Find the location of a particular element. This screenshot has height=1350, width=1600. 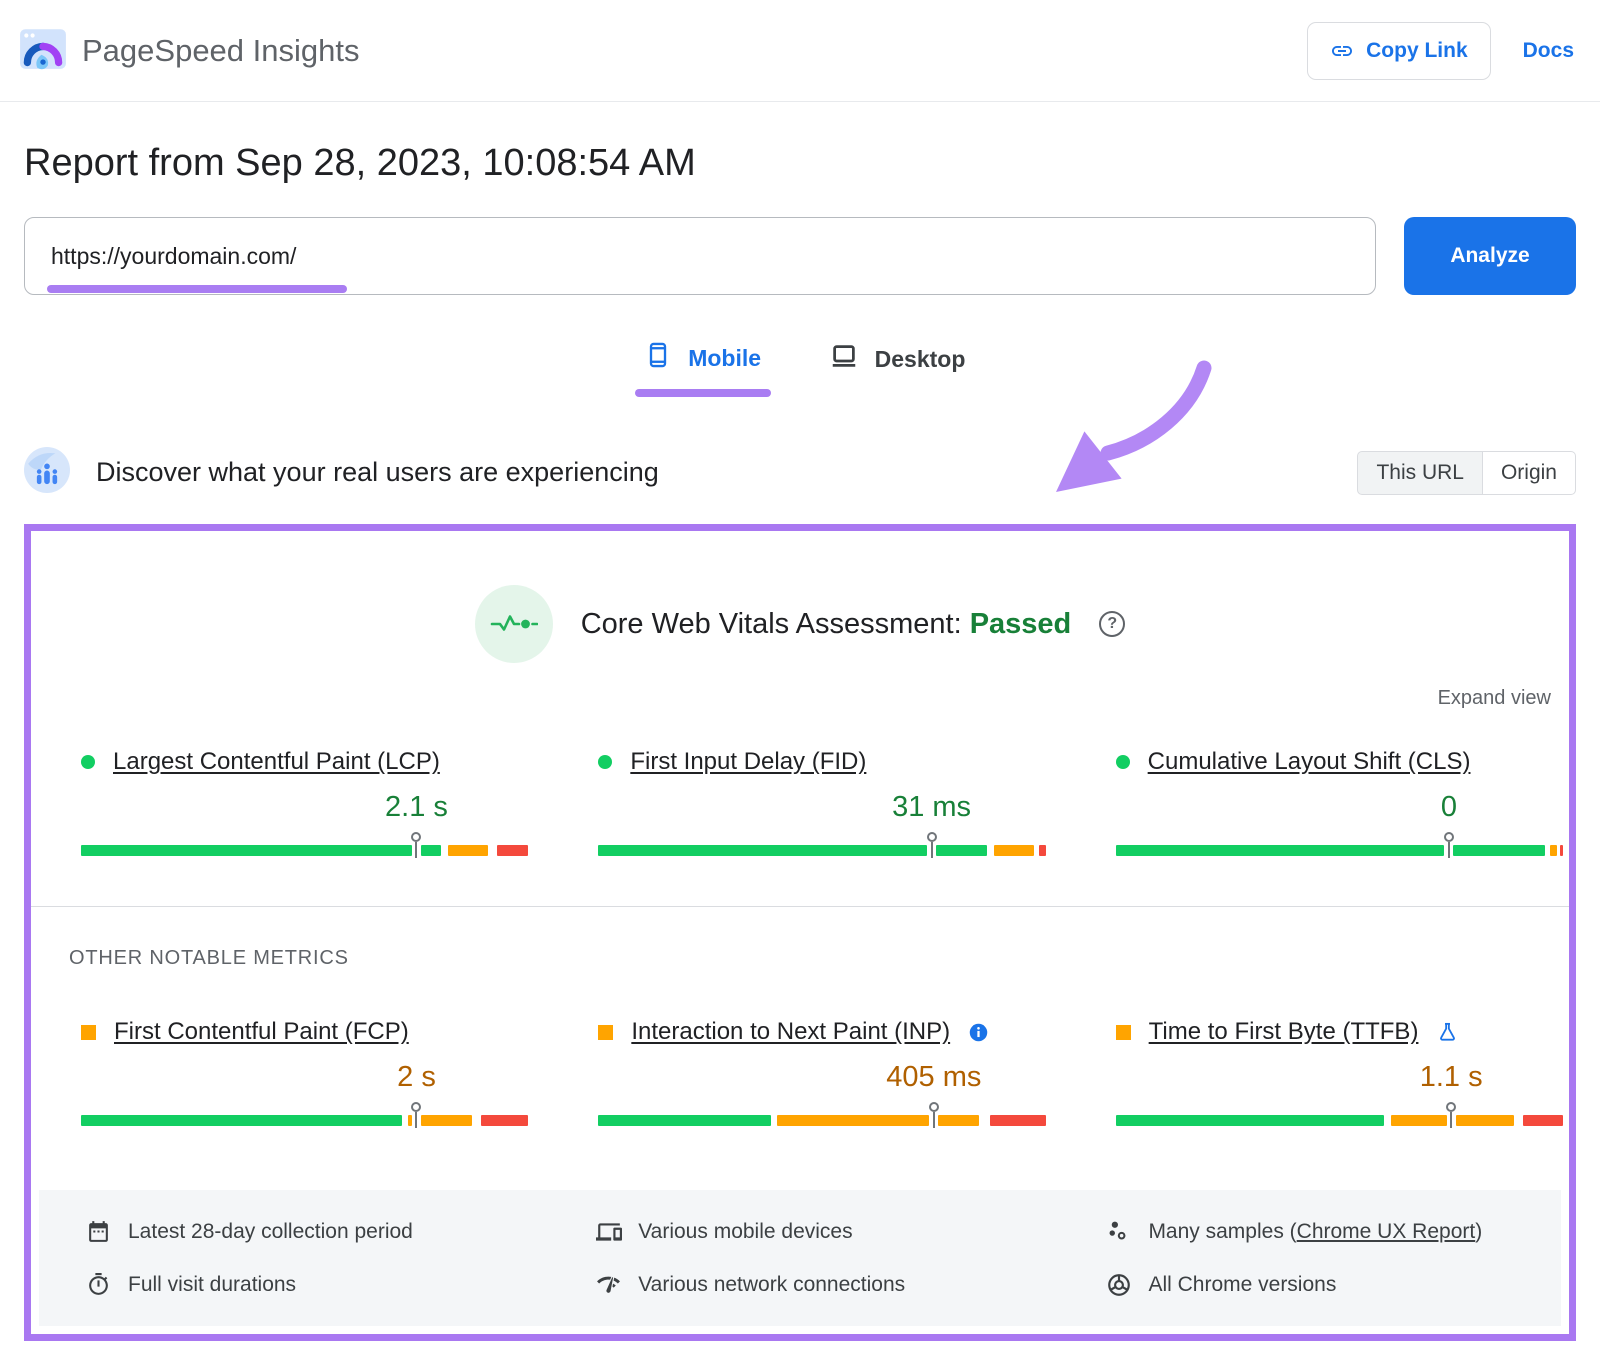

docs-link: Docs is located at coordinates (1548, 51).